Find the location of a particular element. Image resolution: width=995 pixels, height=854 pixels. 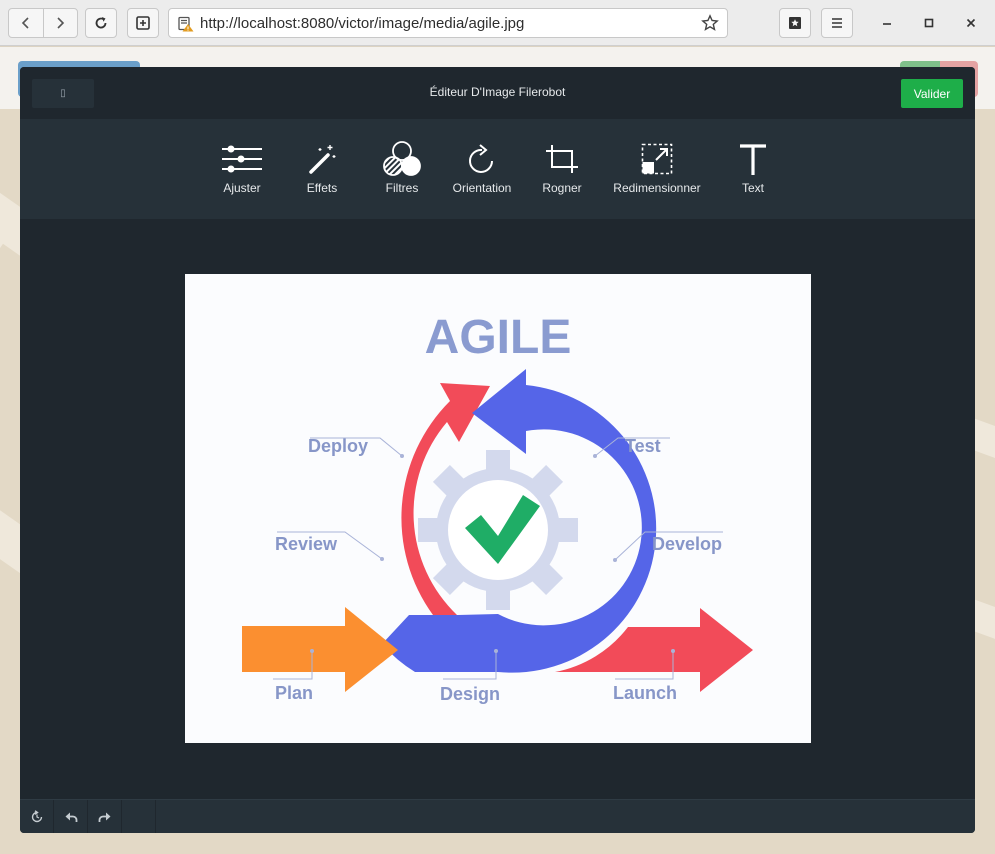

label-review: Review is located at coordinates (306, 544).